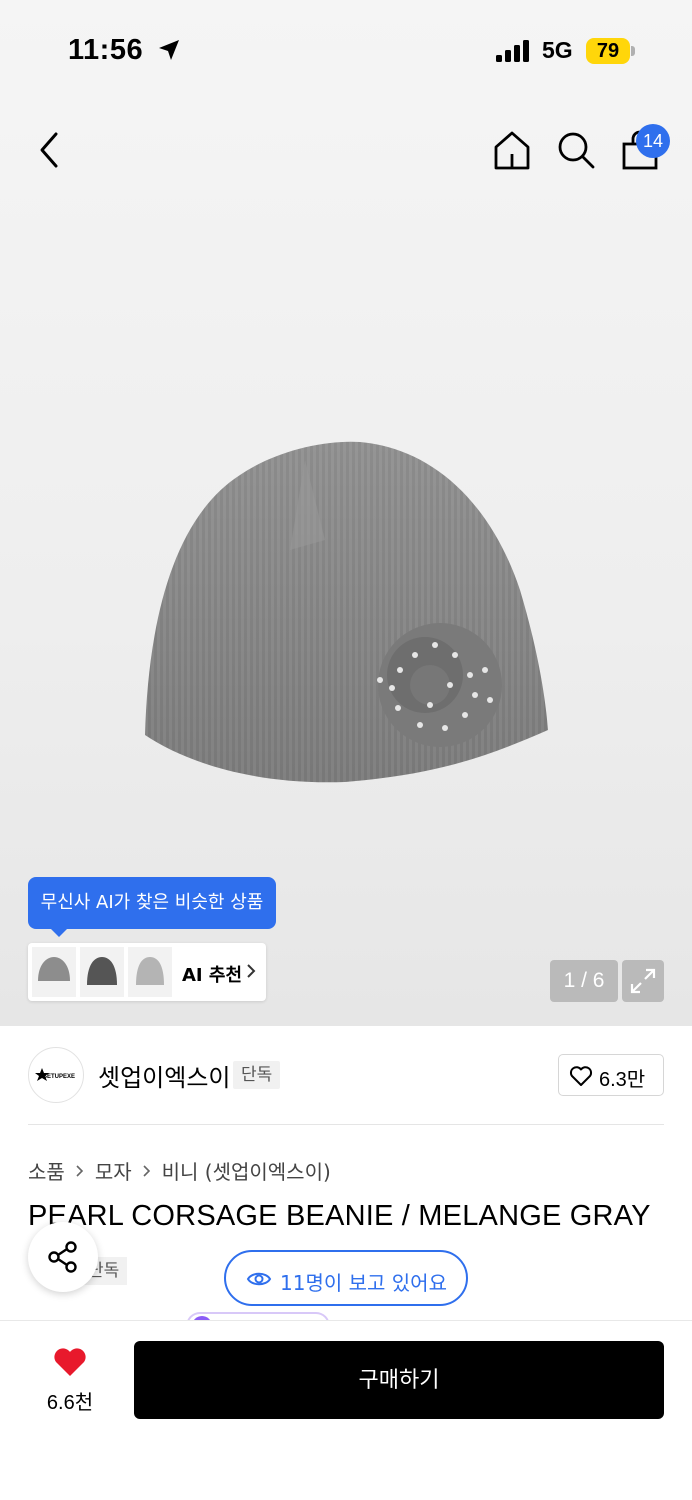 The width and height of the screenshot is (692, 1500). I want to click on brand-logo: SETUPEXE, so click(56, 1075).